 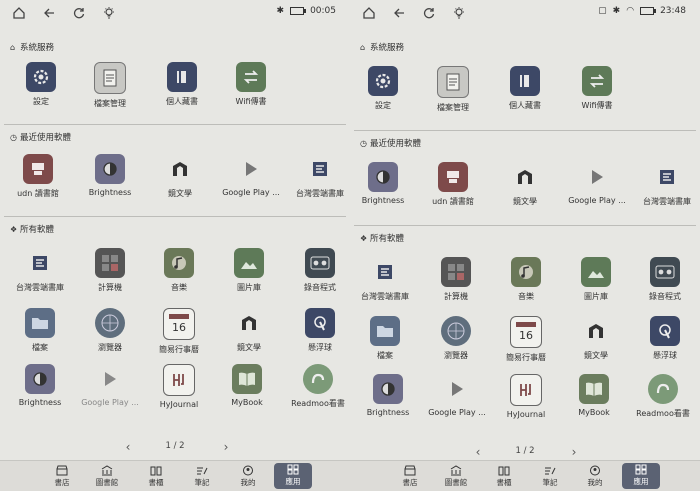 I want to click on battery-icon, so click(x=298, y=11).